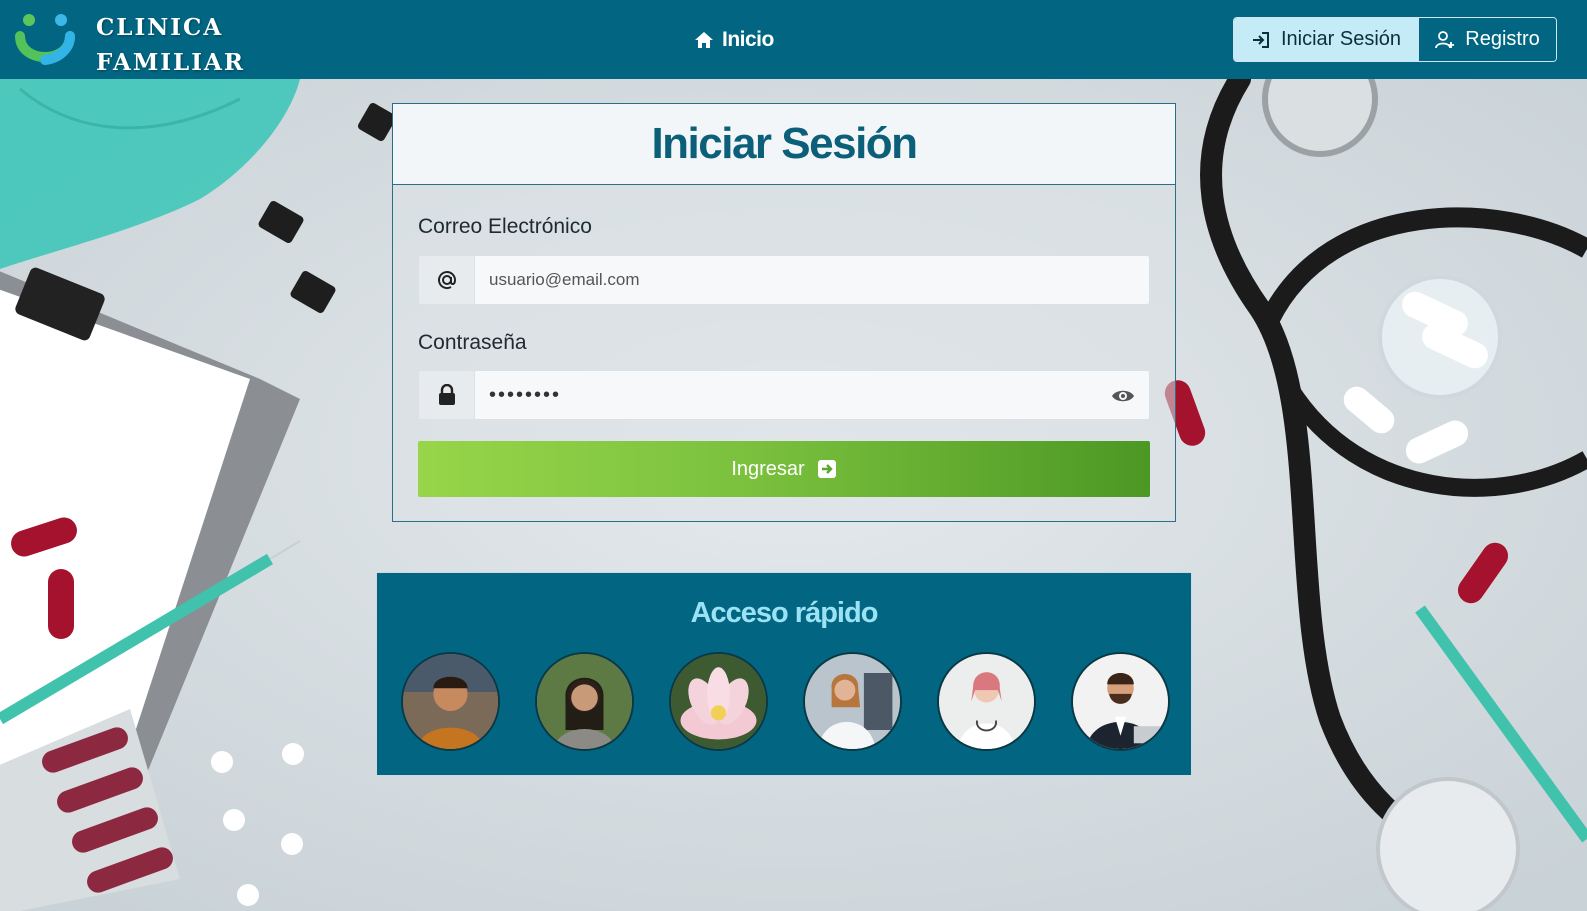  I want to click on brand: CLINICA FAMILIAR, so click(128, 43).